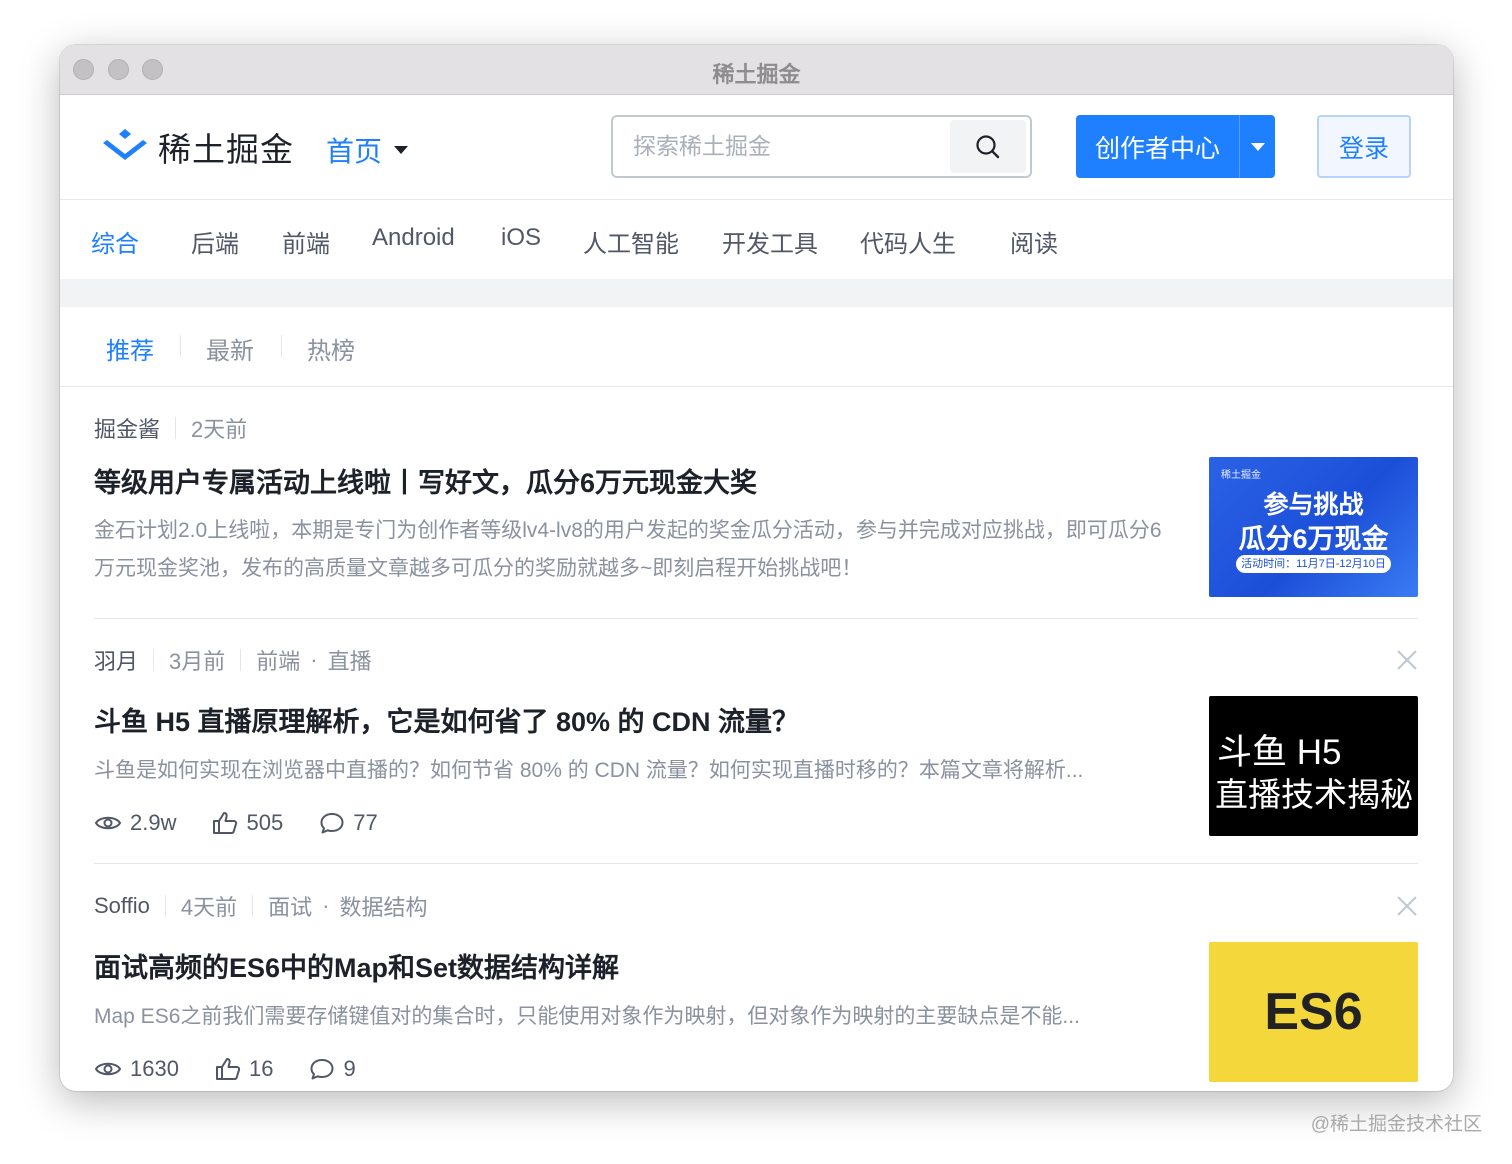 The width and height of the screenshot is (1512, 1164). What do you see at coordinates (756, 293) in the screenshot?
I see `section-gap` at bounding box center [756, 293].